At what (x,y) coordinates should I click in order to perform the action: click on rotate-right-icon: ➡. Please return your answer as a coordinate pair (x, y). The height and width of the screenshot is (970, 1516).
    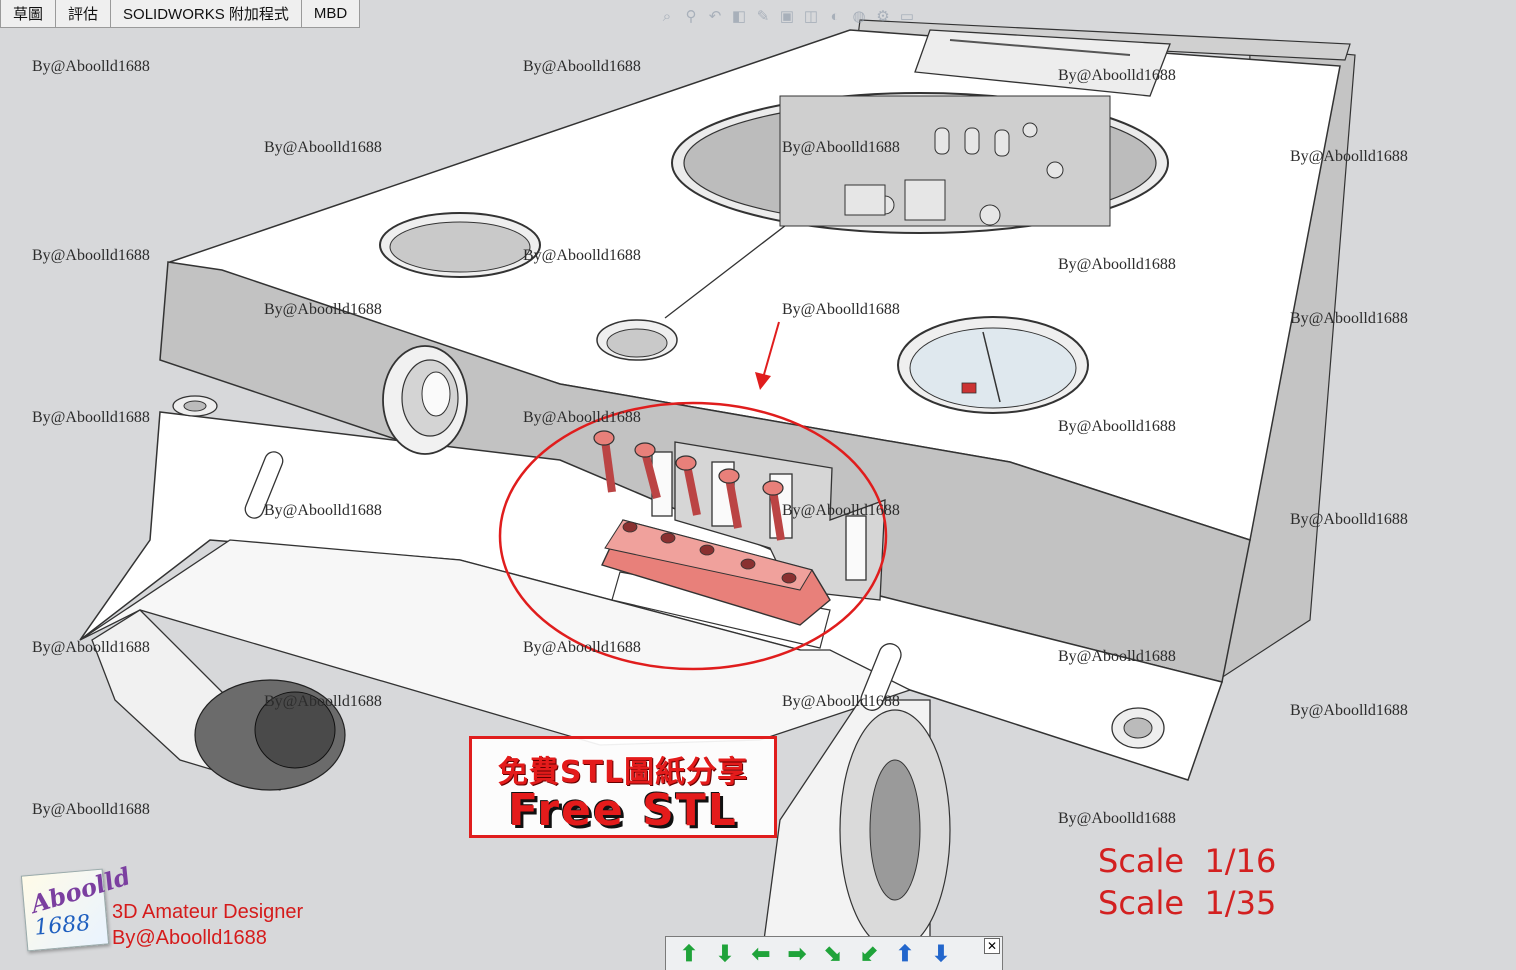
    Looking at the image, I should click on (797, 954).